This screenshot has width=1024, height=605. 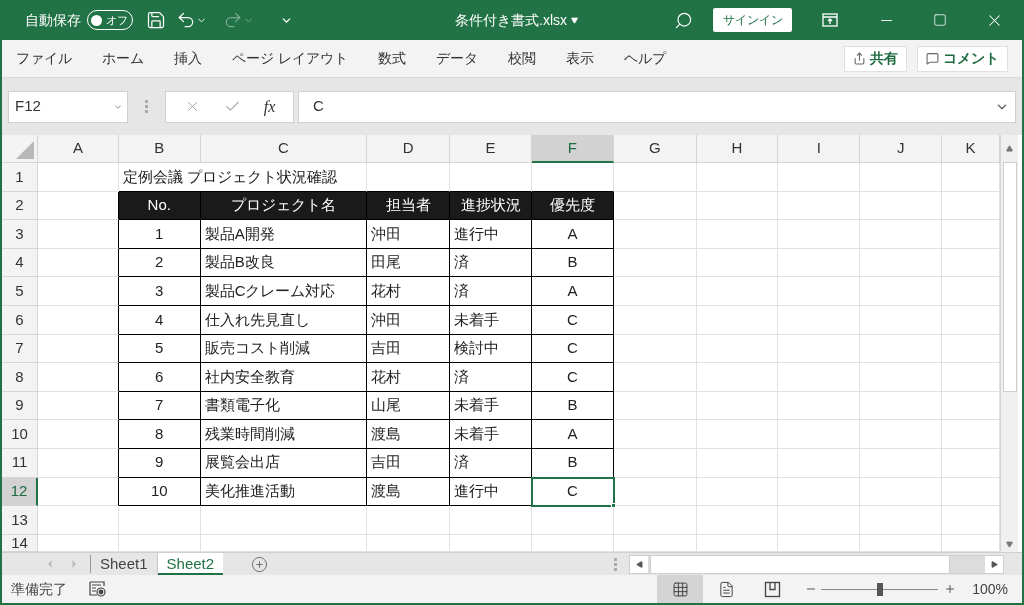 What do you see at coordinates (284, 406) in the screenshot?
I see `table-cell: 書類電子化` at bounding box center [284, 406].